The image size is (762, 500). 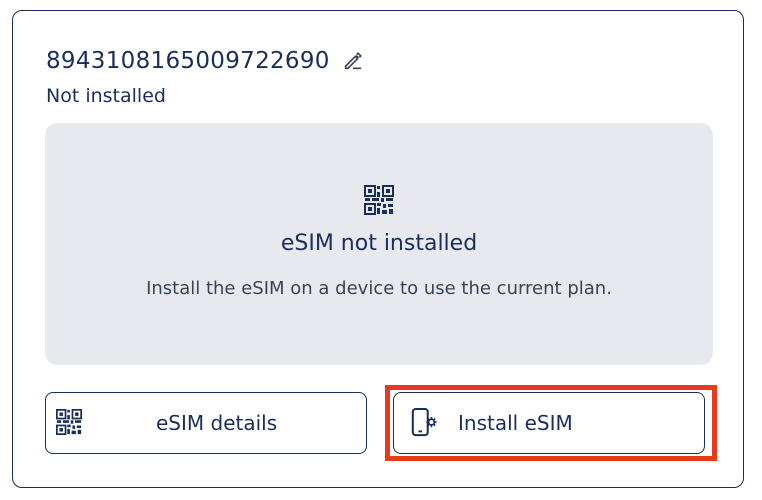 What do you see at coordinates (188, 61) in the screenshot?
I see `iccid-number: 8943108165009722690` at bounding box center [188, 61].